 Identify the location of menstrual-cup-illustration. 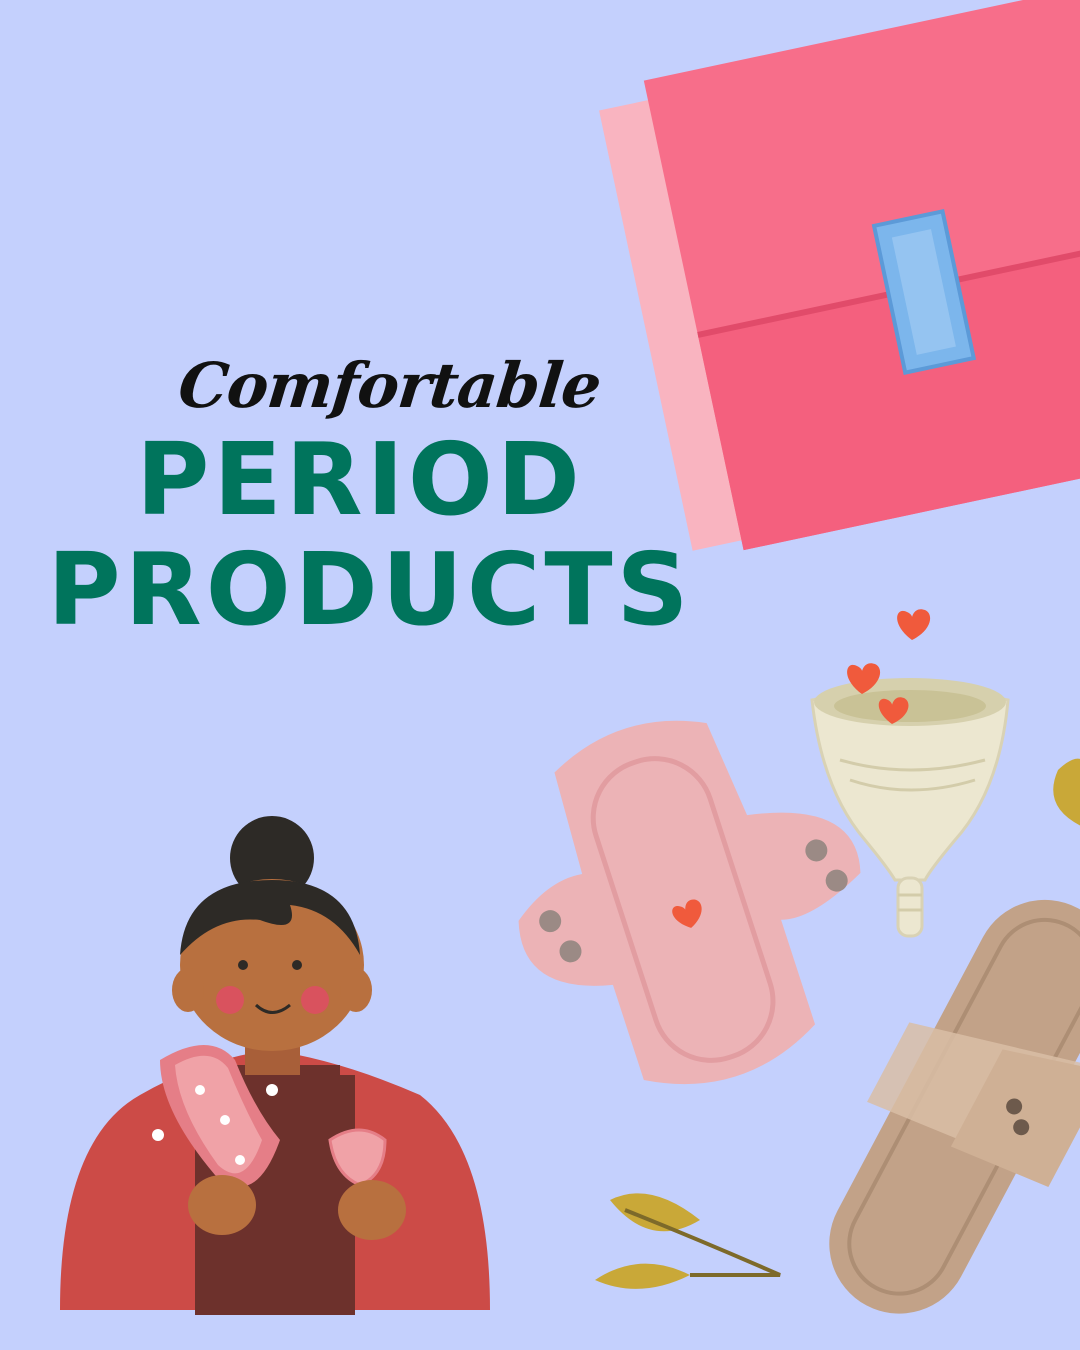
(910, 808).